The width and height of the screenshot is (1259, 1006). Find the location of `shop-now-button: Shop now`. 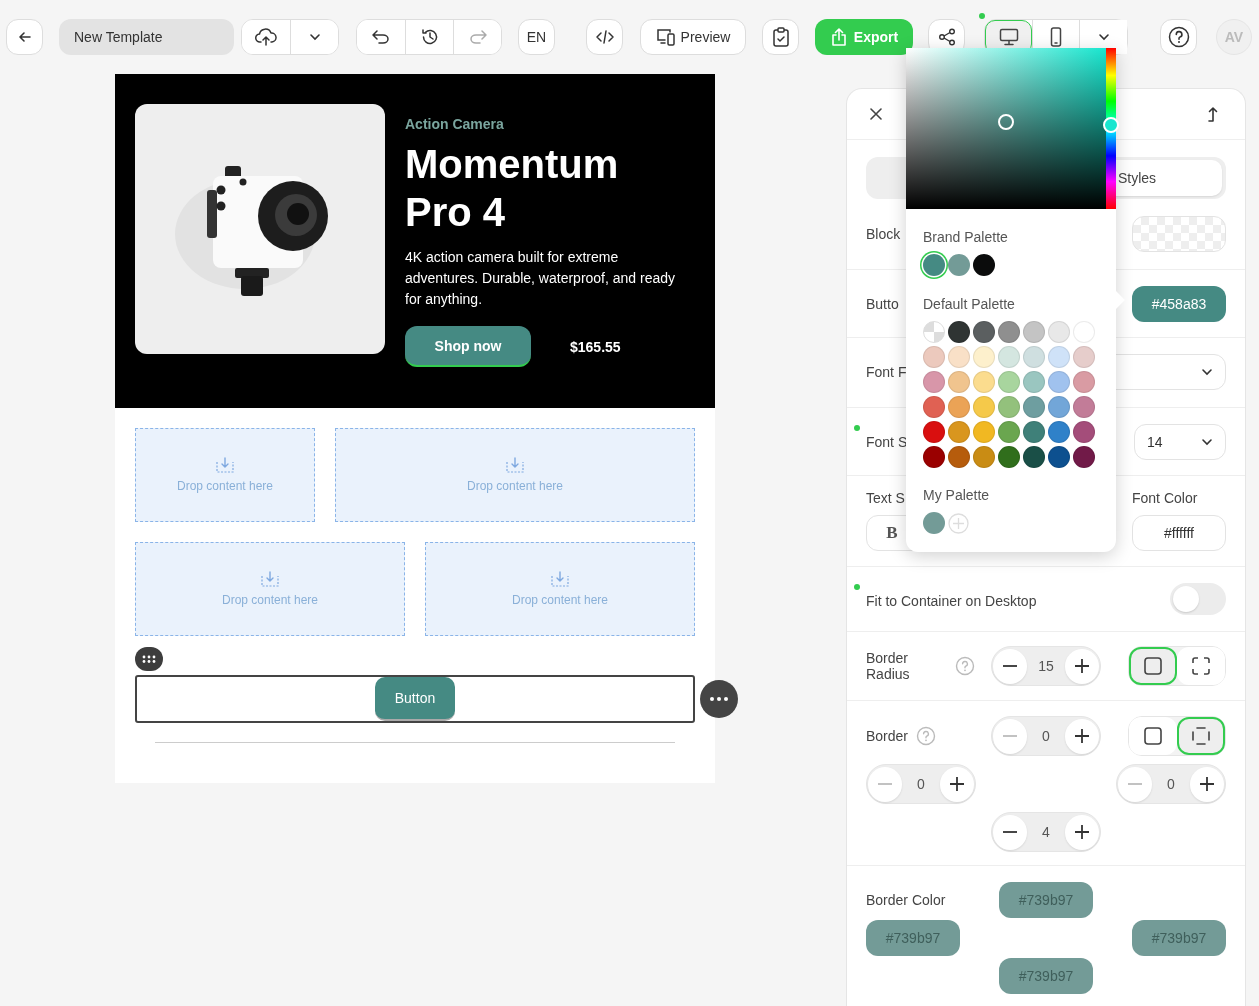

shop-now-button: Shop now is located at coordinates (468, 346).